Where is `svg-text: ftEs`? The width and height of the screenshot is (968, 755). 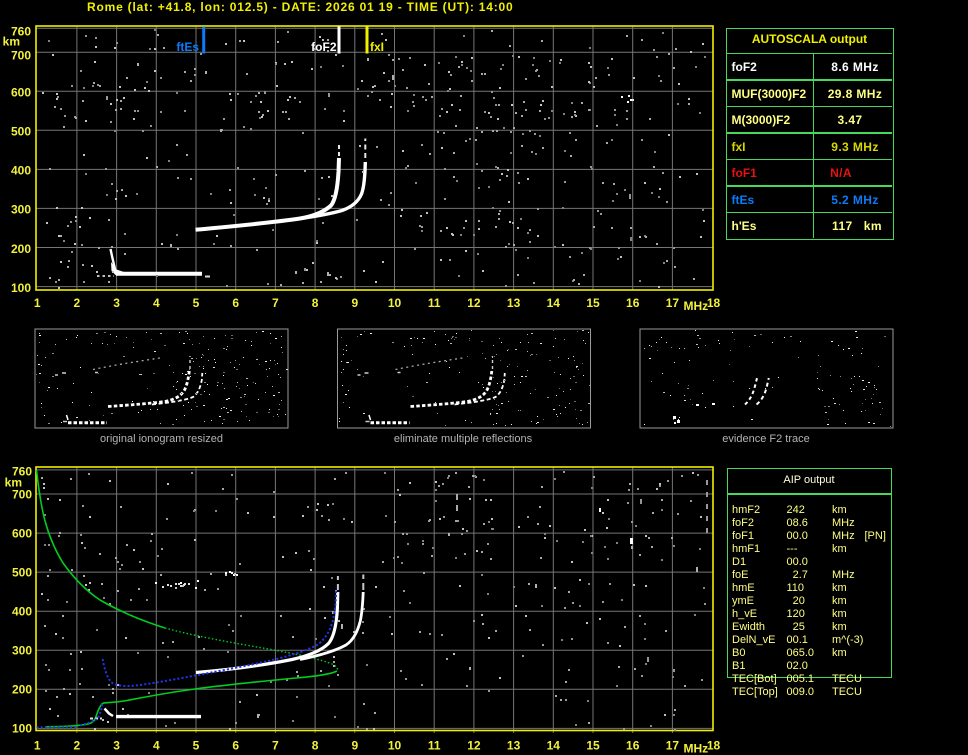 svg-text: ftEs is located at coordinates (187, 47).